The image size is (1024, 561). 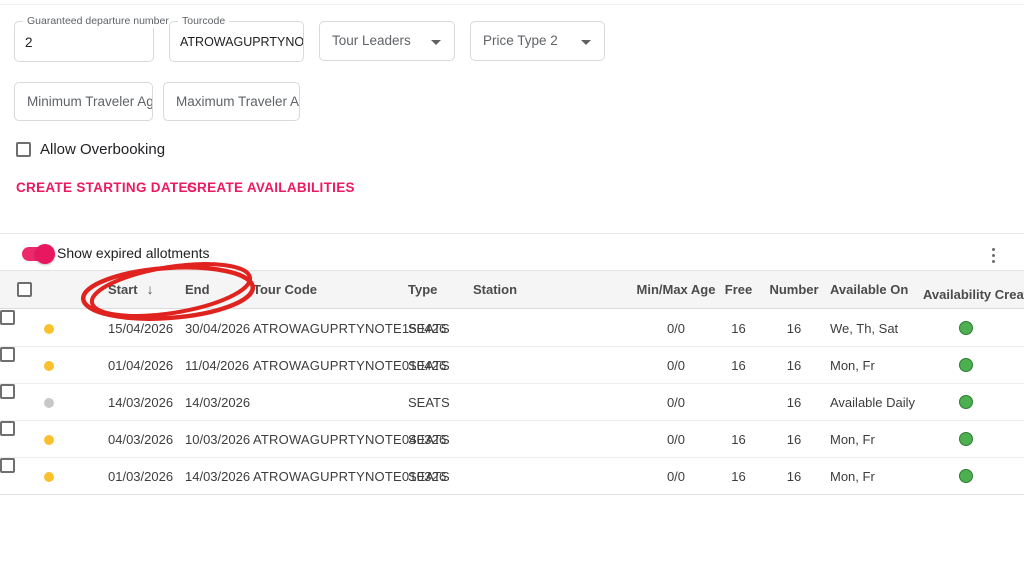 I want to click on create-availabilities-button: CREATE AVAILABILITIES, so click(x=271, y=187).